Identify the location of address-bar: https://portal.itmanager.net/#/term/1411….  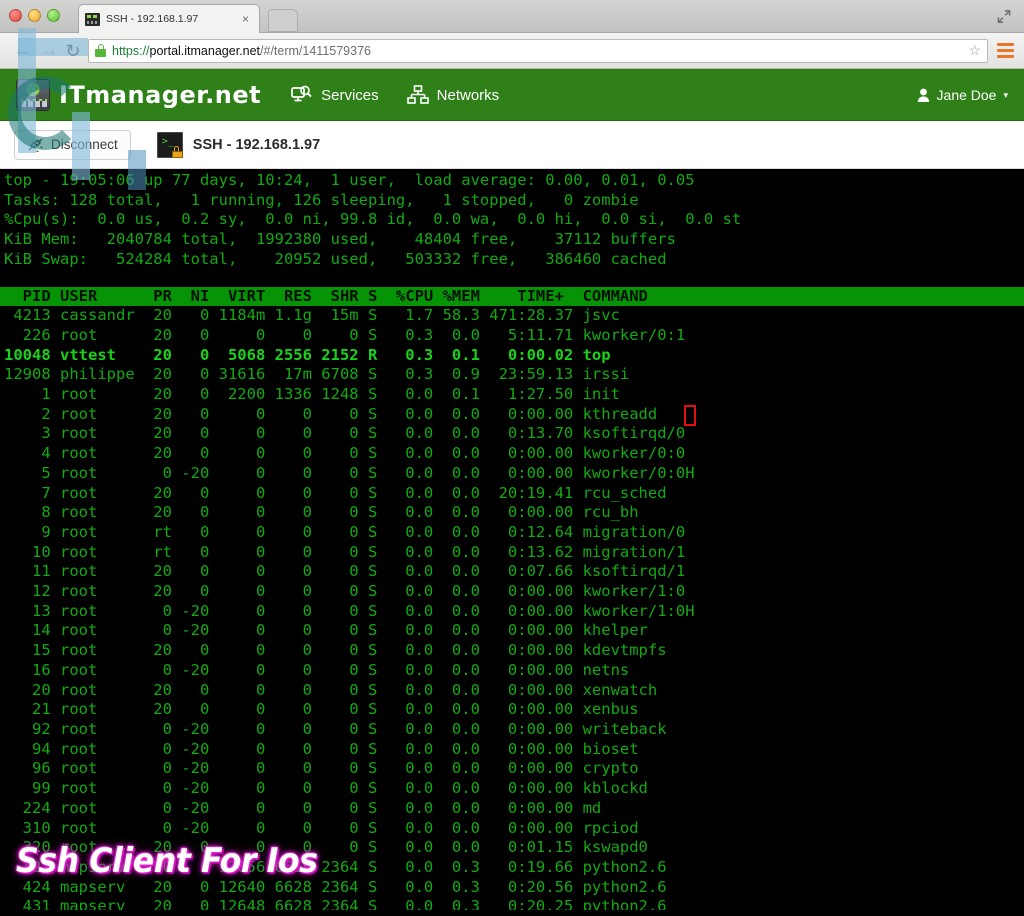
(538, 50).